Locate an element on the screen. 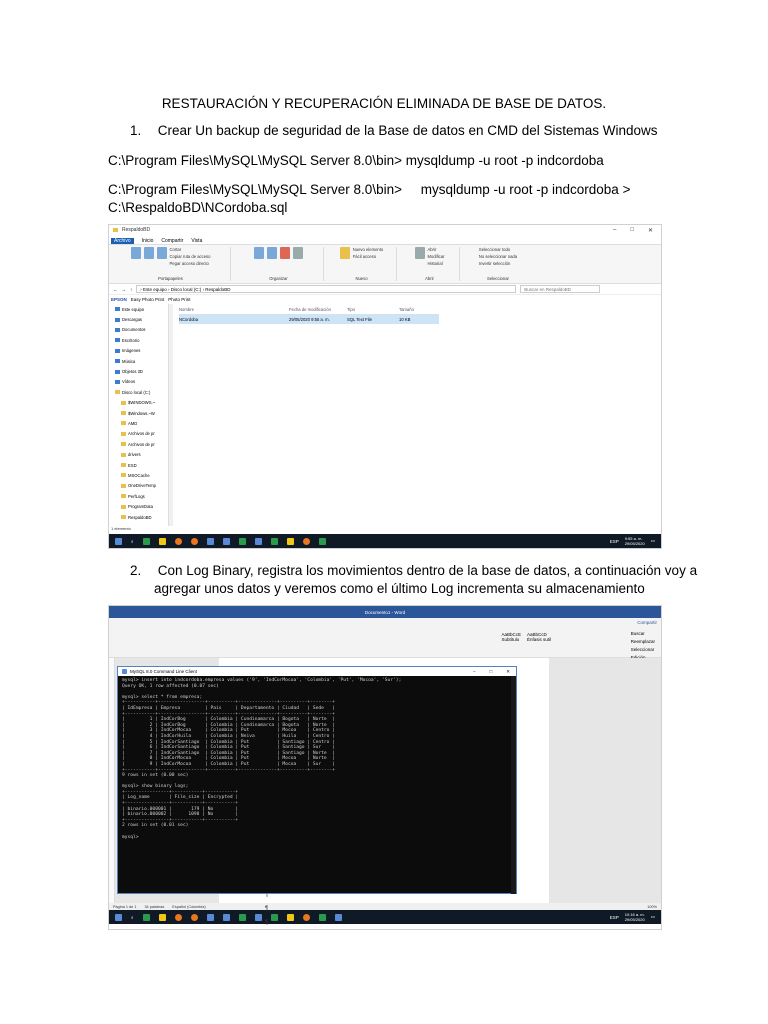 The width and height of the screenshot is (768, 1024). cmd-close-button: ✕ is located at coordinates (508, 672).